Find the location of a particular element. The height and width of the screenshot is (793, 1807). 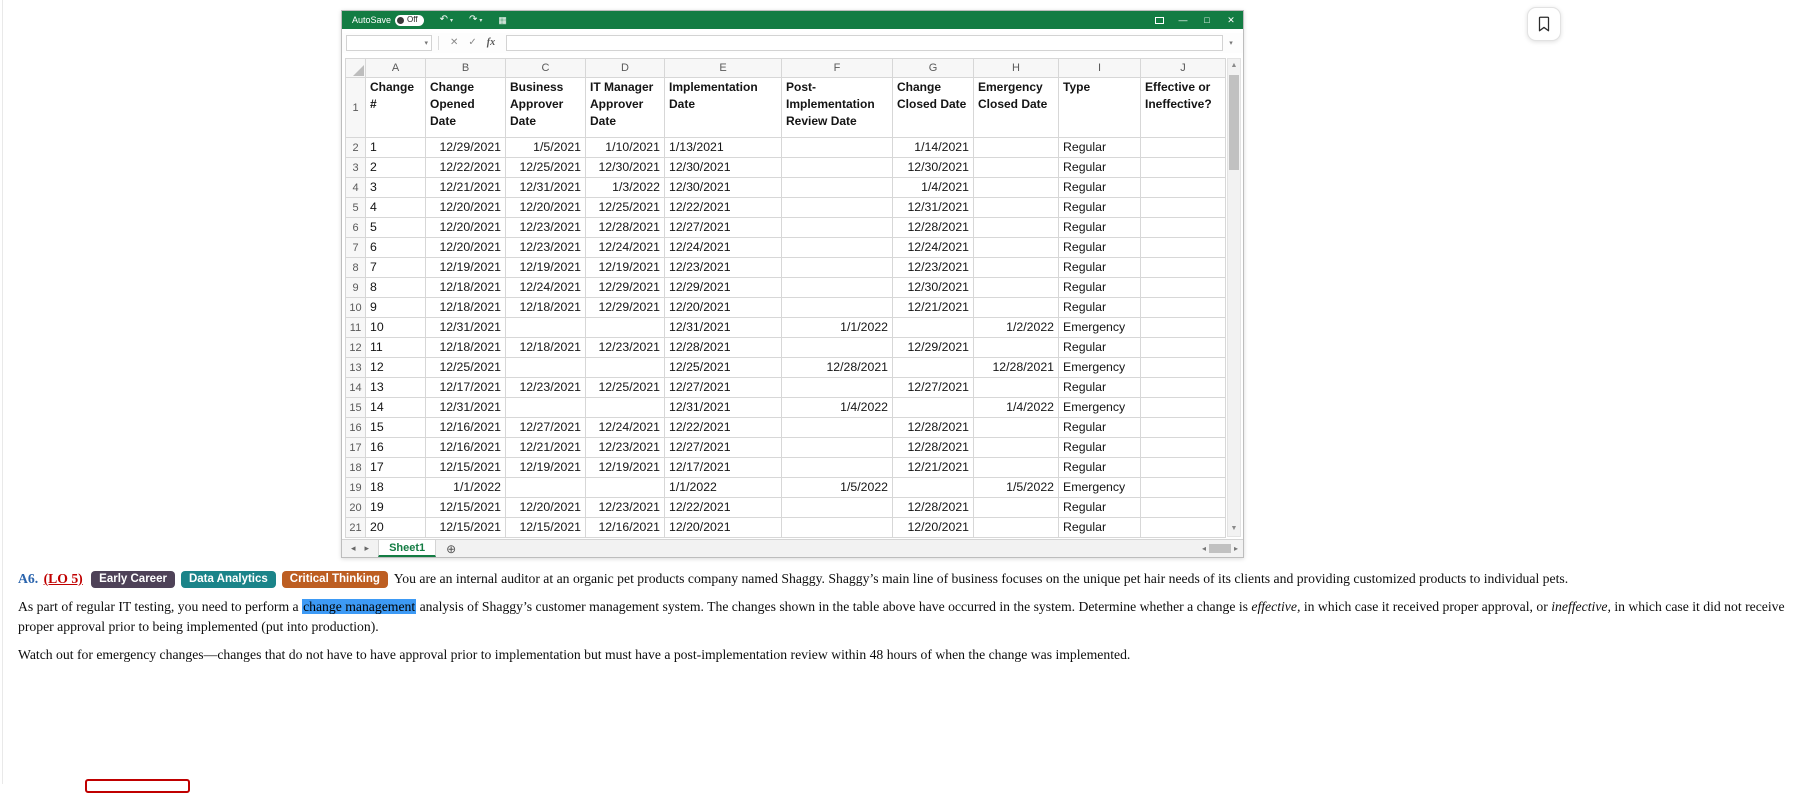

cell-I17: Regular is located at coordinates (1099, 447).